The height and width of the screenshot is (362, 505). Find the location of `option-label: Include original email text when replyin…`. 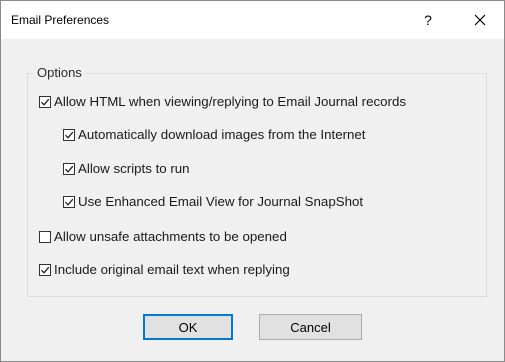

option-label: Include original email text when replyin… is located at coordinates (172, 269).